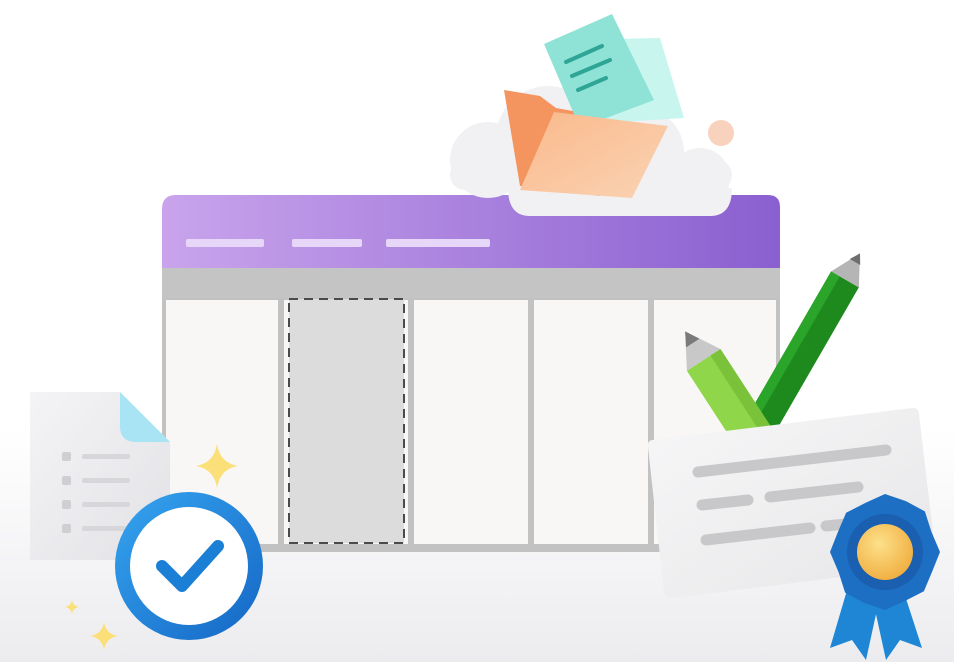 The height and width of the screenshot is (662, 954). Describe the element at coordinates (346, 421) in the screenshot. I see `drop-zone-placeholder` at that location.